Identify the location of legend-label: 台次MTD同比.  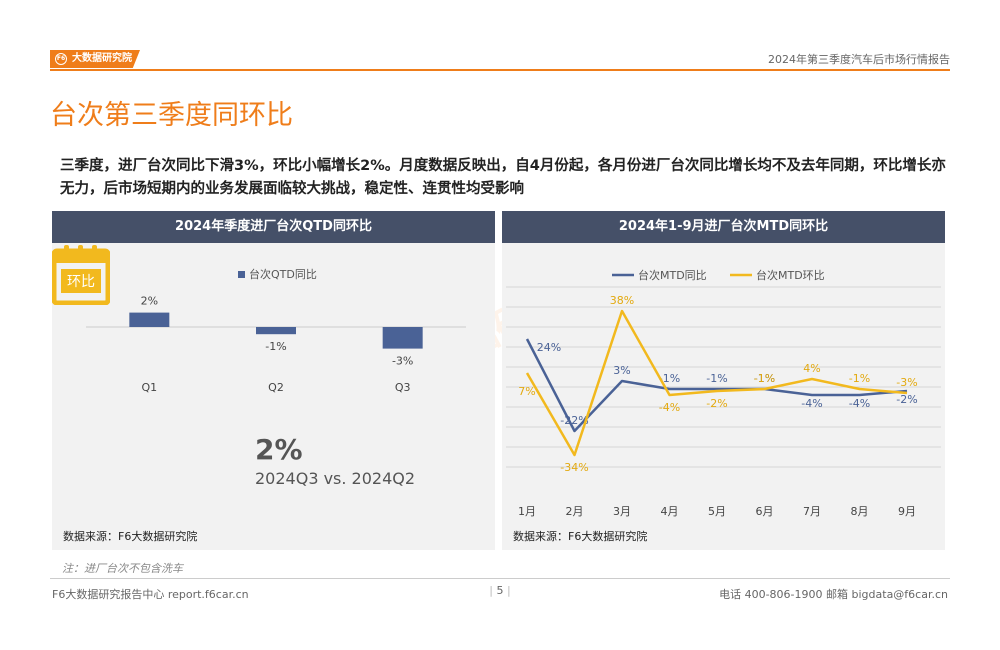
(672, 275).